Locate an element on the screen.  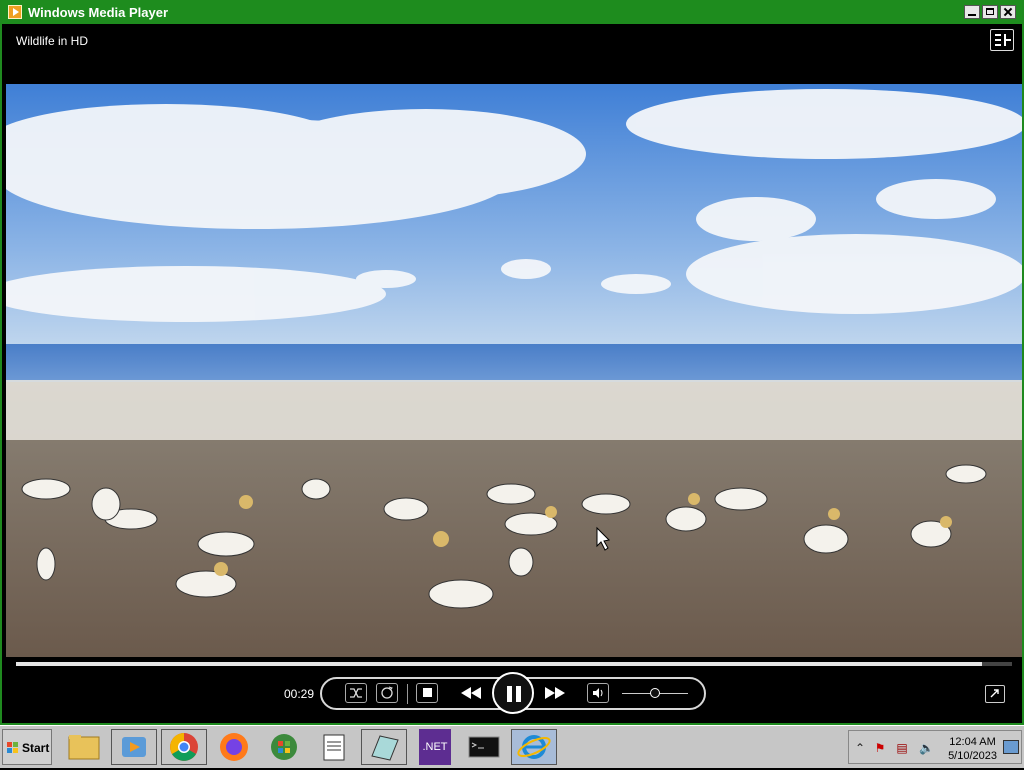
fullscreen-button is located at coordinates (995, 694).